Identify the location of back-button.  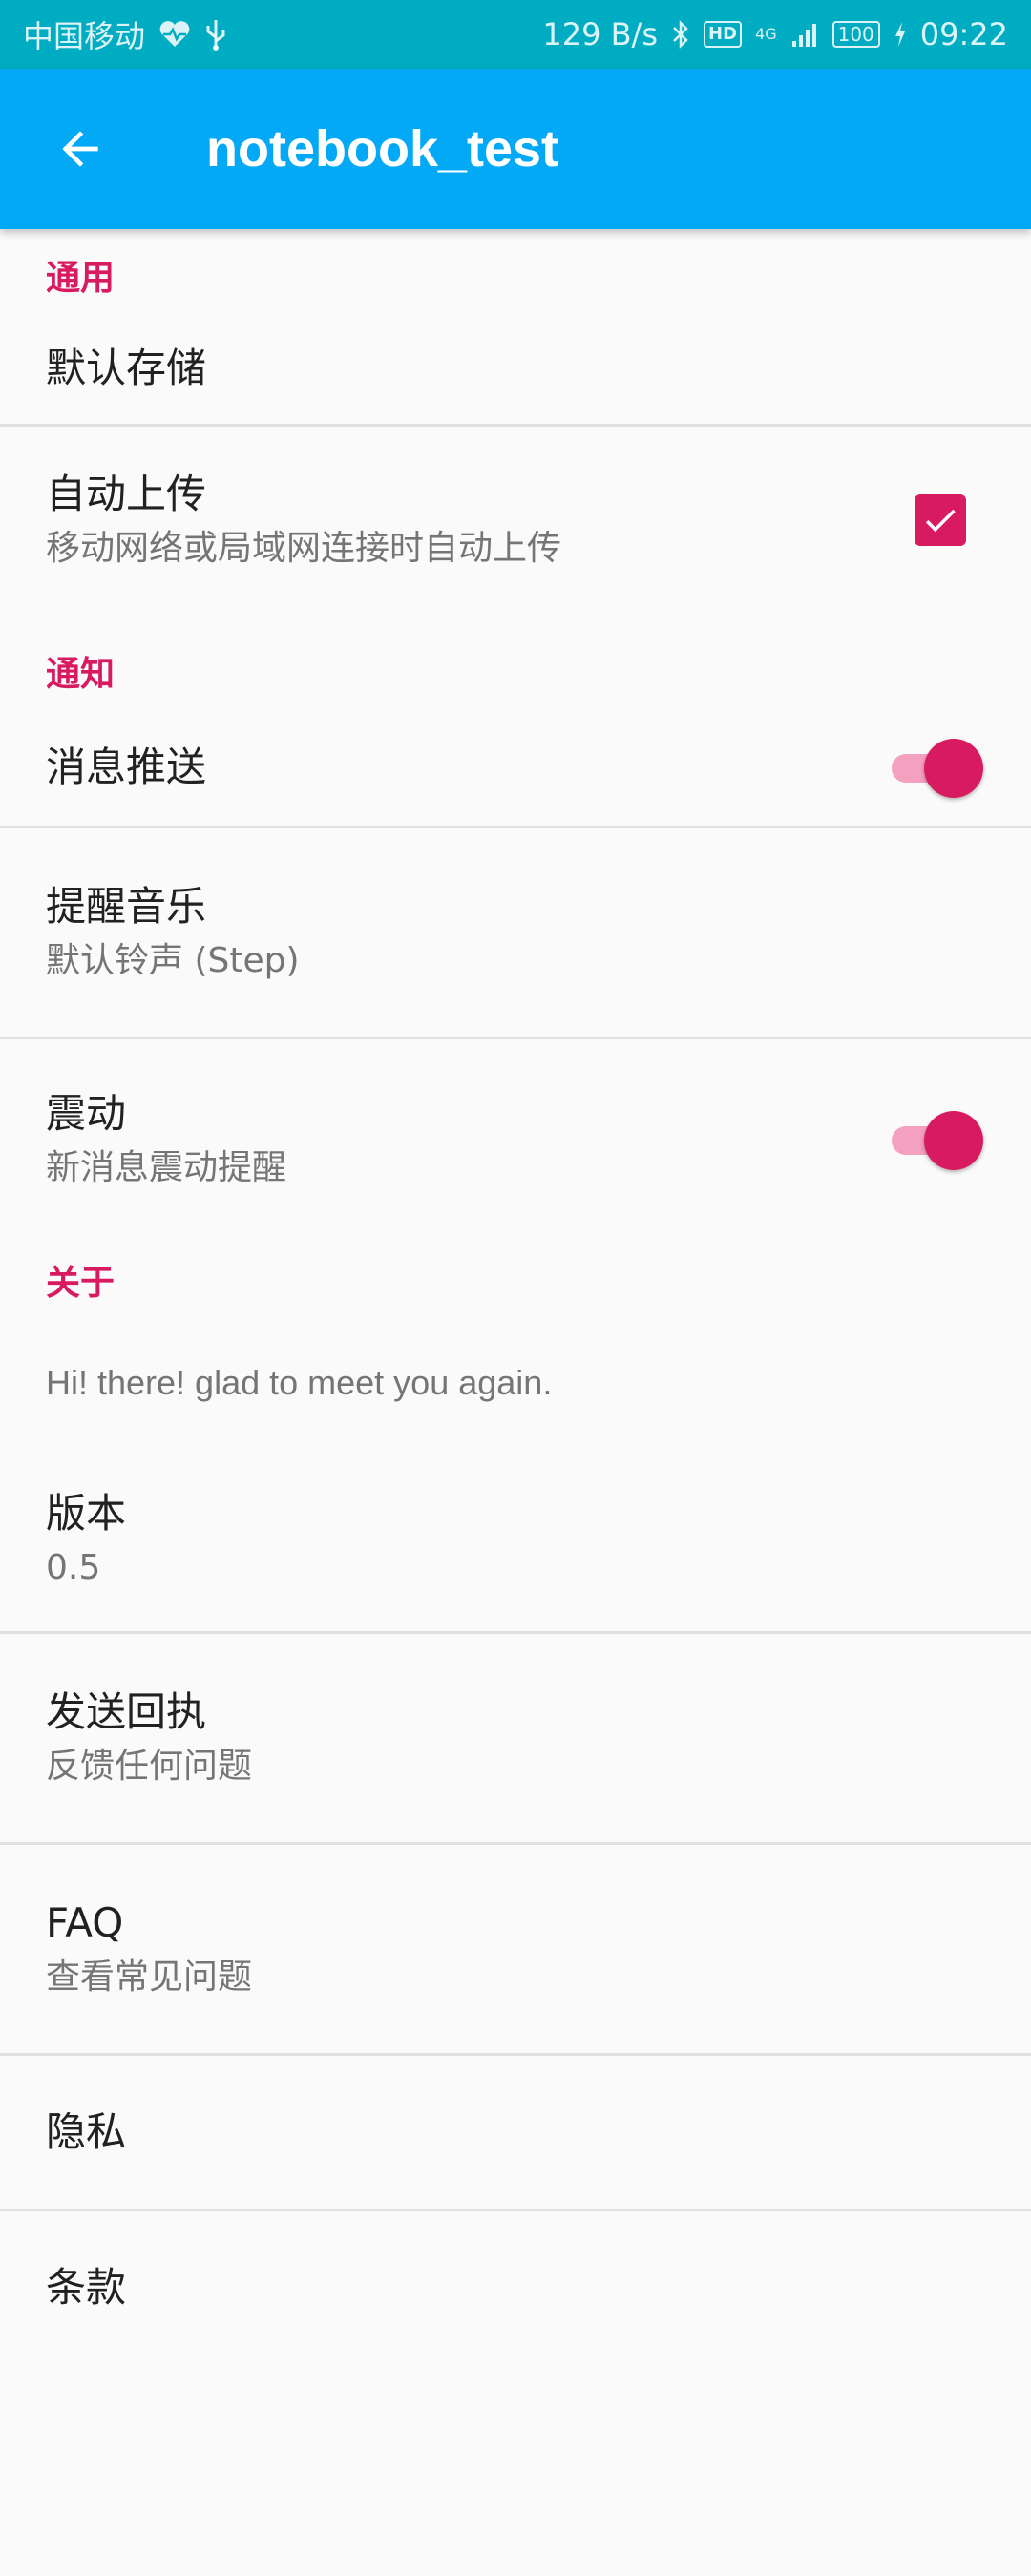
(80, 149).